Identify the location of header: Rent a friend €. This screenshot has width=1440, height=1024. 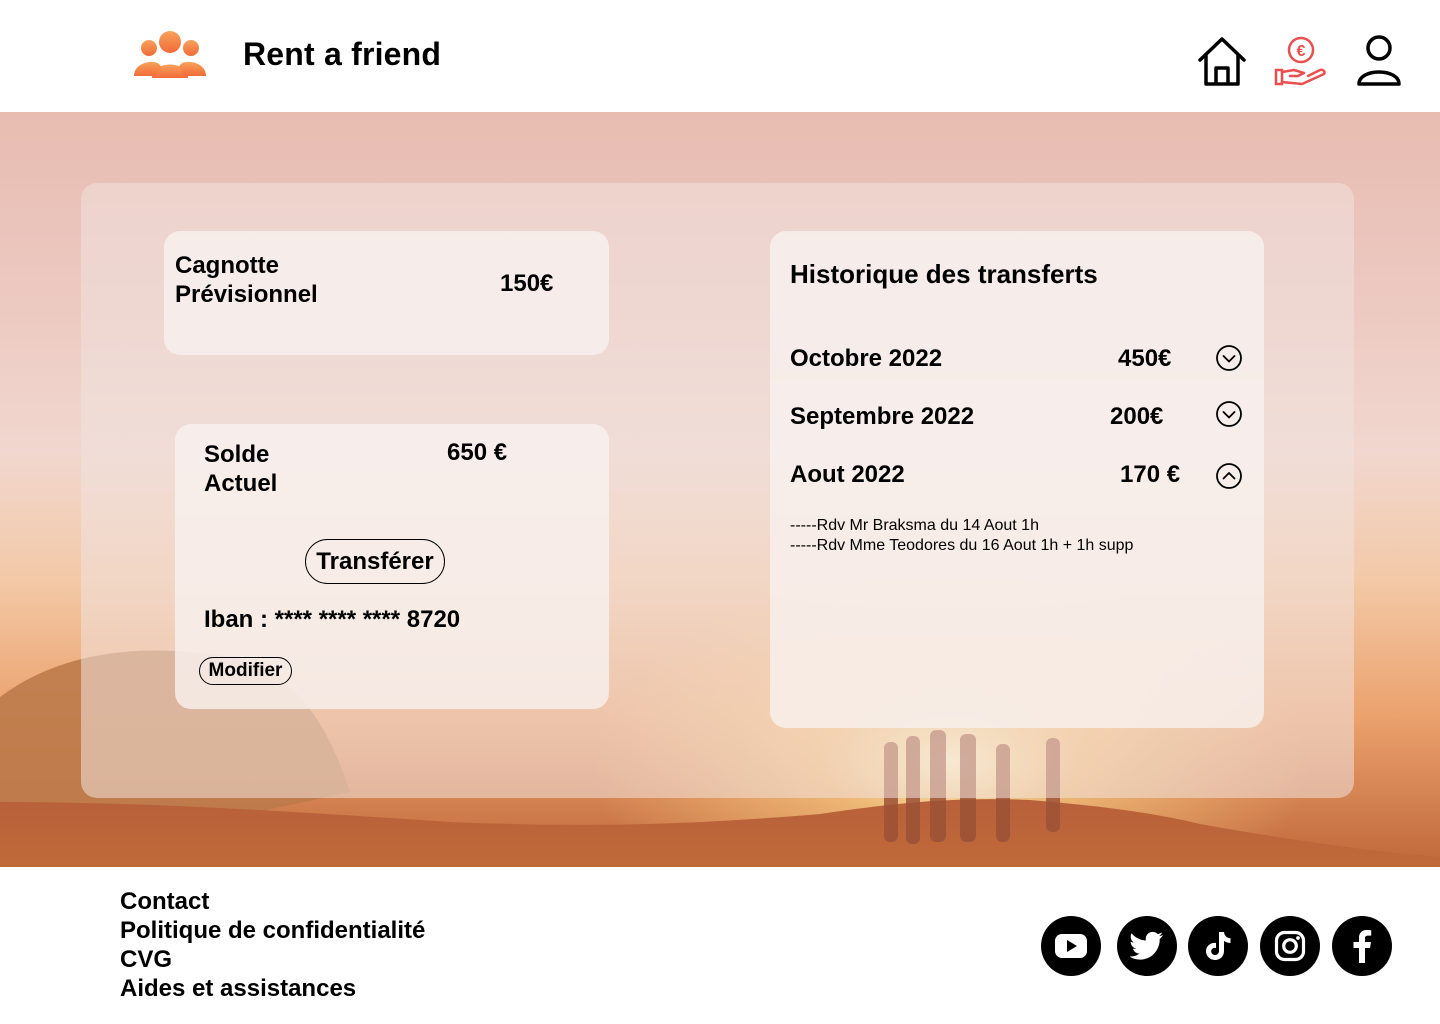
(720, 56).